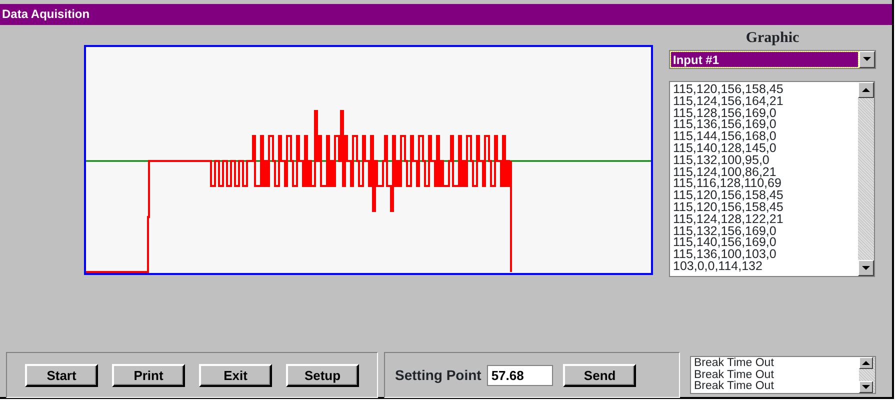  I want to click on list-item: 115,116,128,110,69, so click(765, 184).